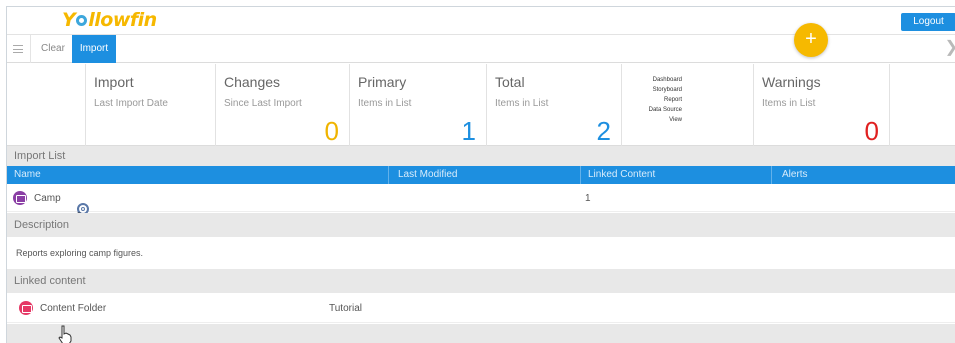 This screenshot has width=955, height=343. Describe the element at coordinates (672, 100) in the screenshot. I see `content-type: Report` at that location.